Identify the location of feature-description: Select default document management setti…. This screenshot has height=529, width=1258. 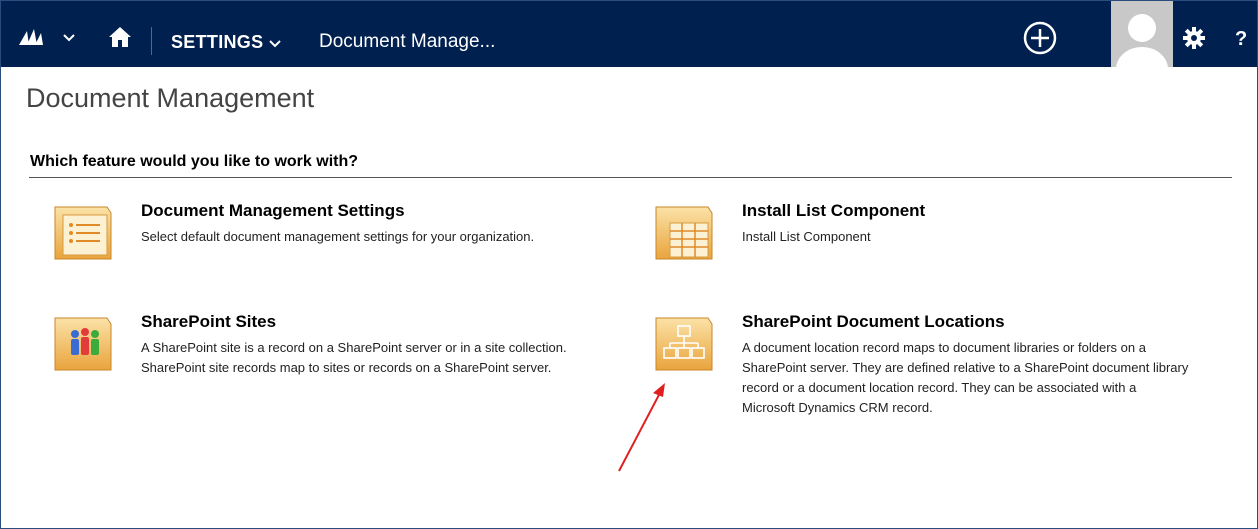
(338, 236).